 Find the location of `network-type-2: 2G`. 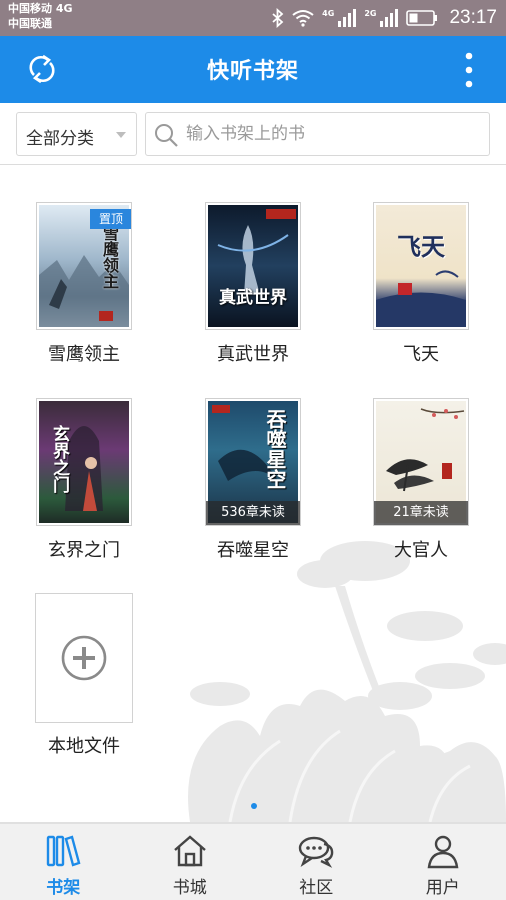

network-type-2: 2G is located at coordinates (370, 13).